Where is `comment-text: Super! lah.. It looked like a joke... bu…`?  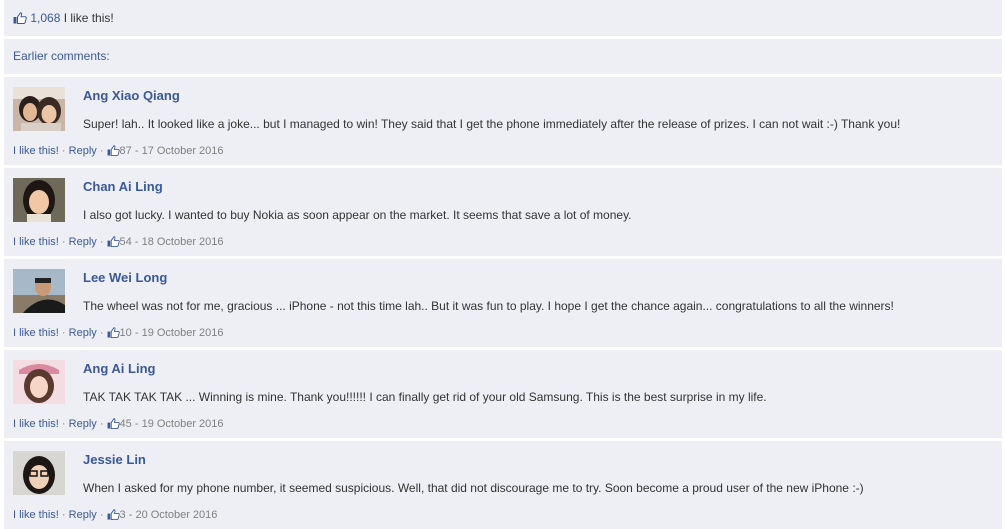
comment-text: Super! lah.. It looked like a joke... bu… is located at coordinates (492, 124).